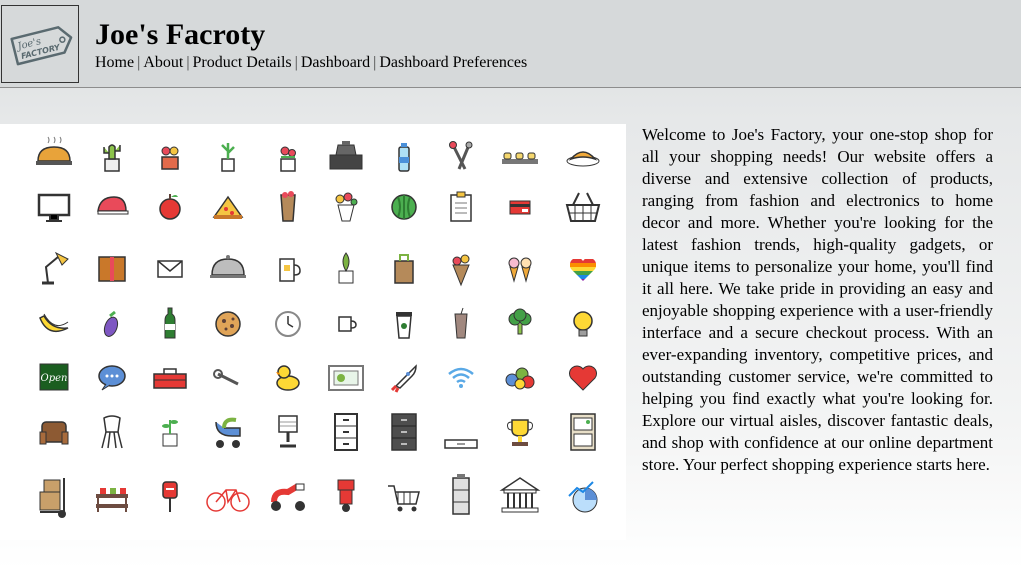 The image size is (1021, 569). Describe the element at coordinates (228, 432) in the screenshot. I see `stroller-icon` at that location.